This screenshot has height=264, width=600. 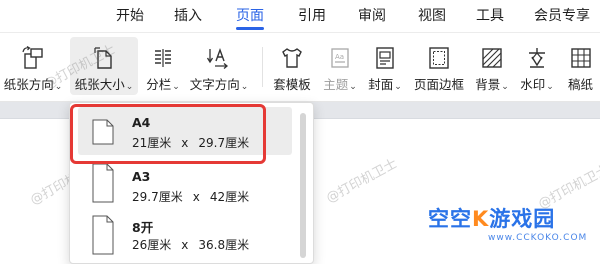 I want to click on cover-button: 封面⌄, so click(x=385, y=66).